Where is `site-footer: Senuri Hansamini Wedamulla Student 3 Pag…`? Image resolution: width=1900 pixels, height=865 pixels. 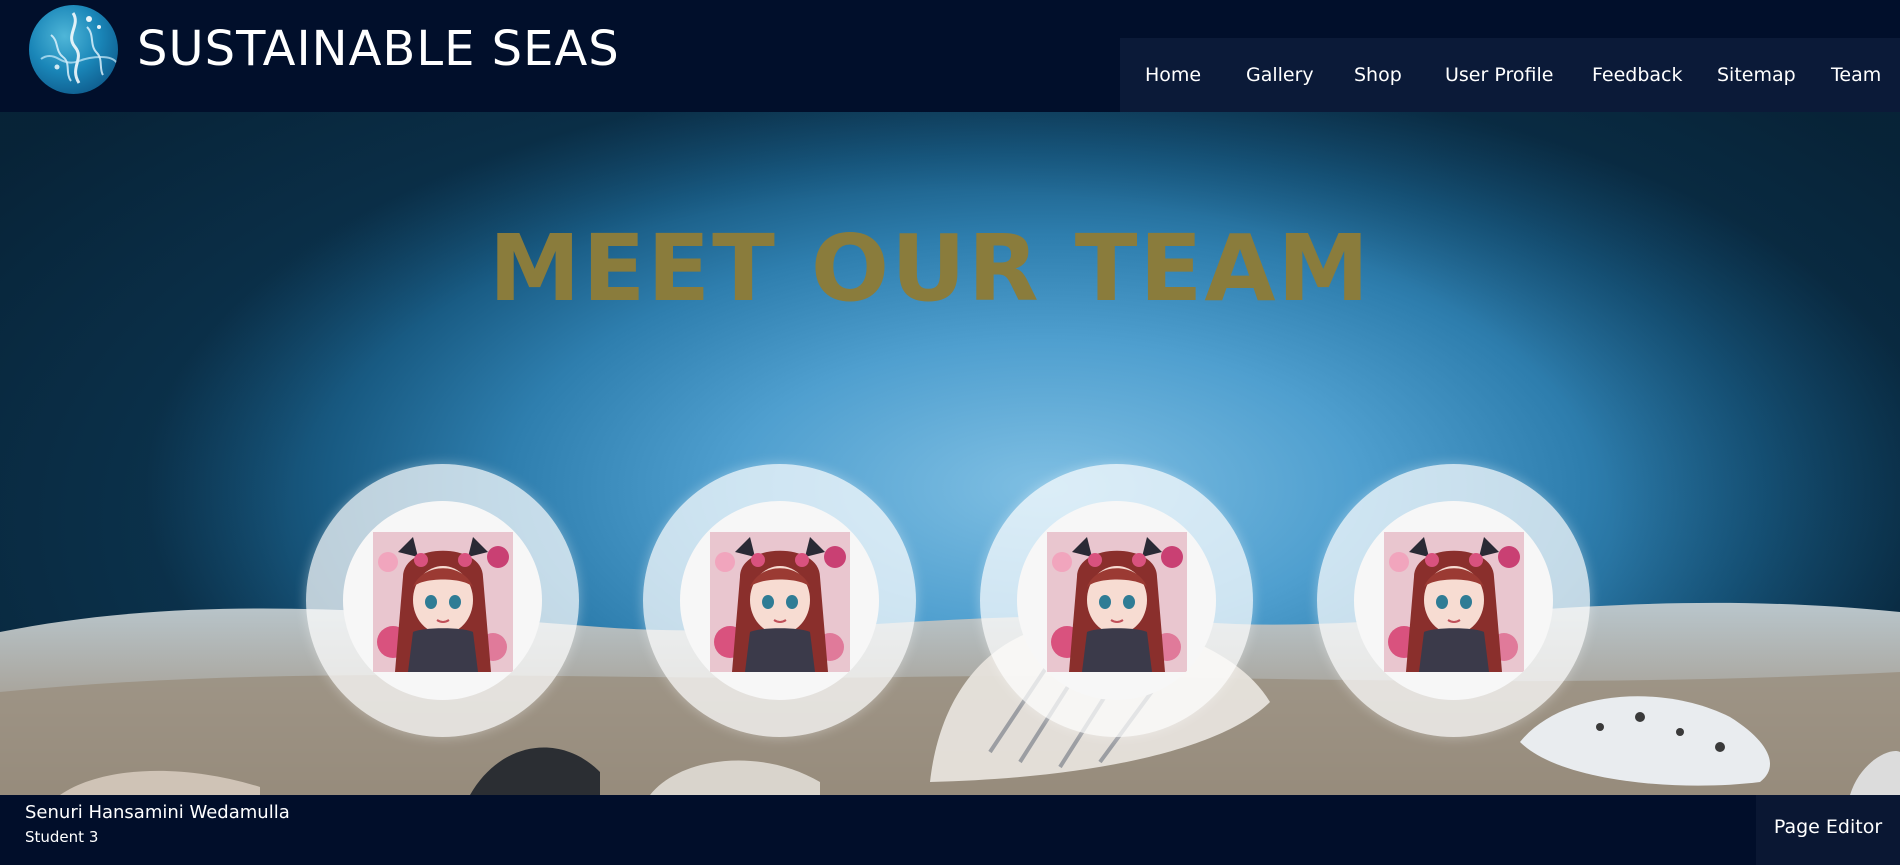 site-footer: Senuri Hansamini Wedamulla Student 3 Pag… is located at coordinates (950, 830).